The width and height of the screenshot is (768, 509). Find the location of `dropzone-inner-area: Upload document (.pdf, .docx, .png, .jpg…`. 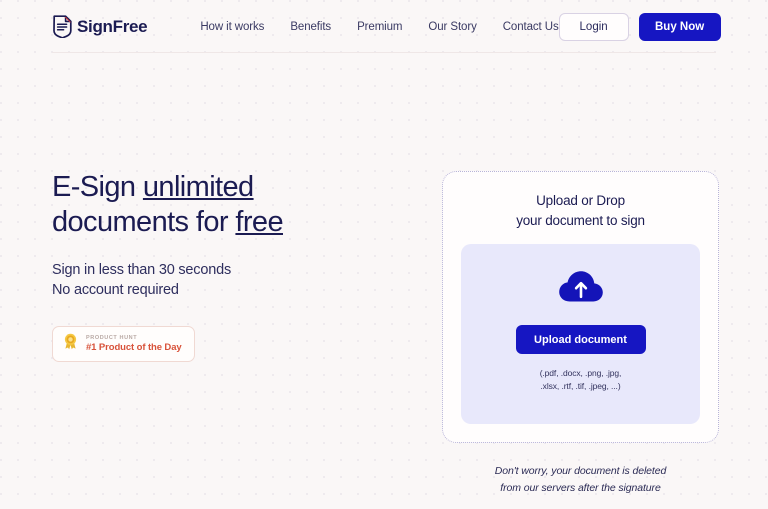

dropzone-inner-area: Upload document (.pdf, .docx, .png, .jpg… is located at coordinates (580, 334).